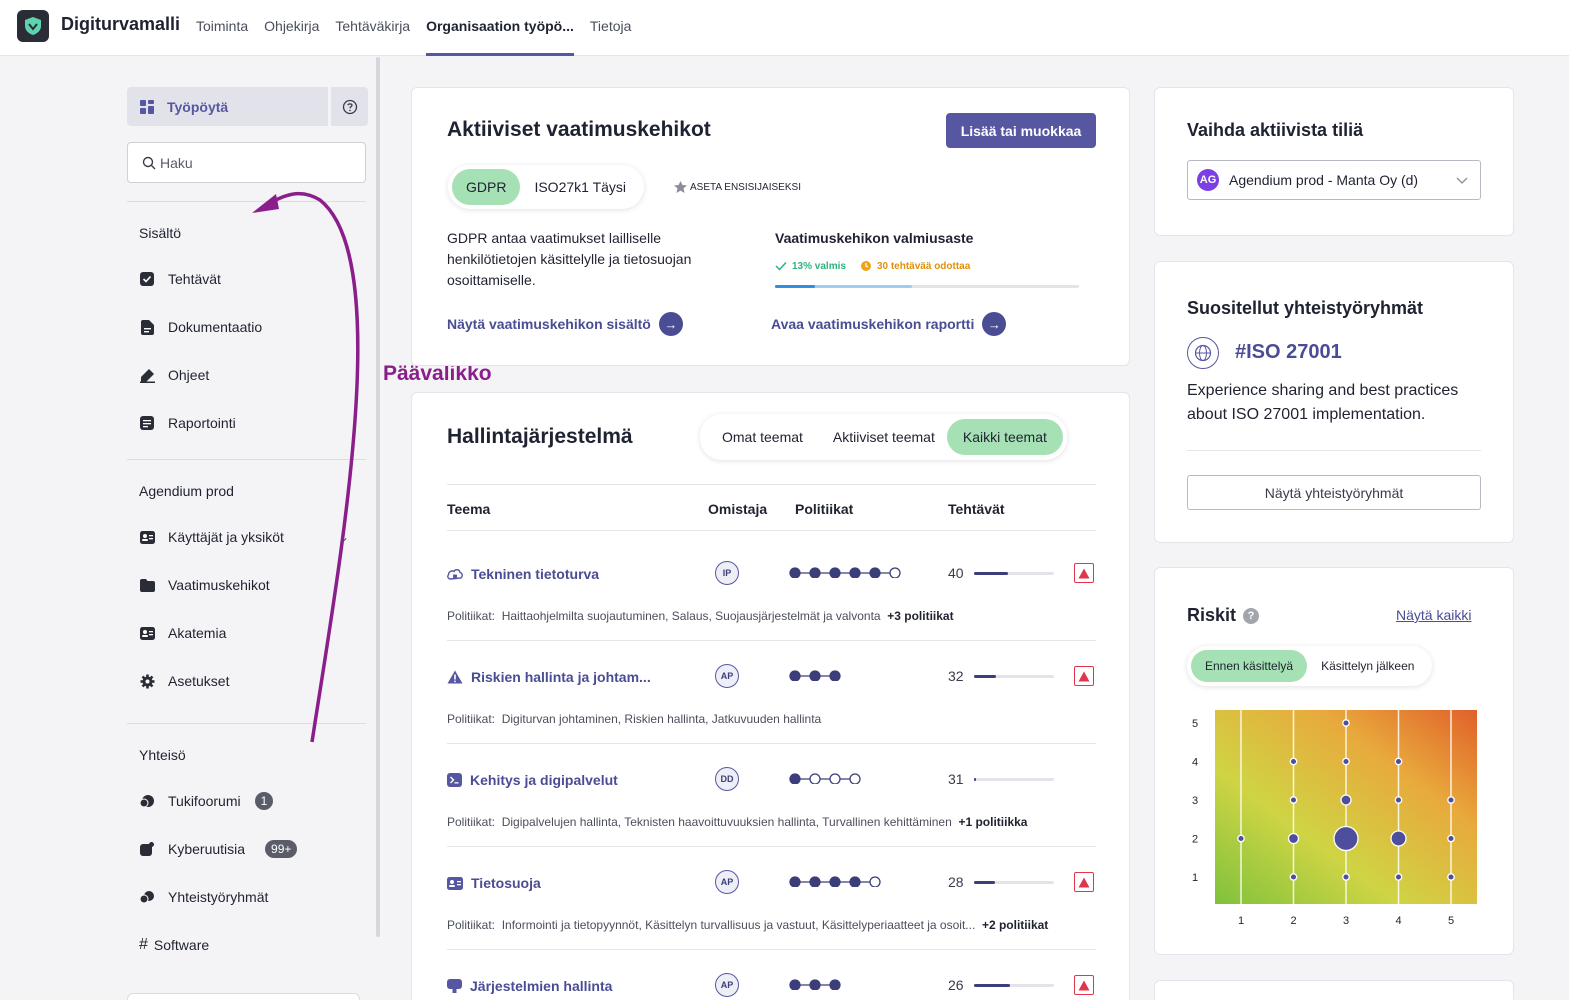 The height and width of the screenshot is (1000, 1569). What do you see at coordinates (1367, 666) in the screenshot?
I see `tab-kasittelyn-jalkeen: Käsittelyn jälkeen` at bounding box center [1367, 666].